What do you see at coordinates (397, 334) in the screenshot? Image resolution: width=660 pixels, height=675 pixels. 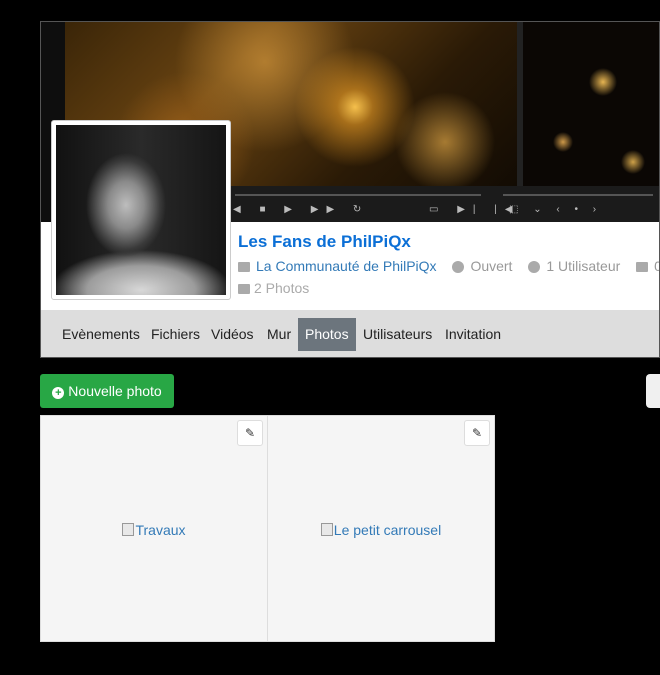 I see `tab-users: Utilisateurs` at bounding box center [397, 334].